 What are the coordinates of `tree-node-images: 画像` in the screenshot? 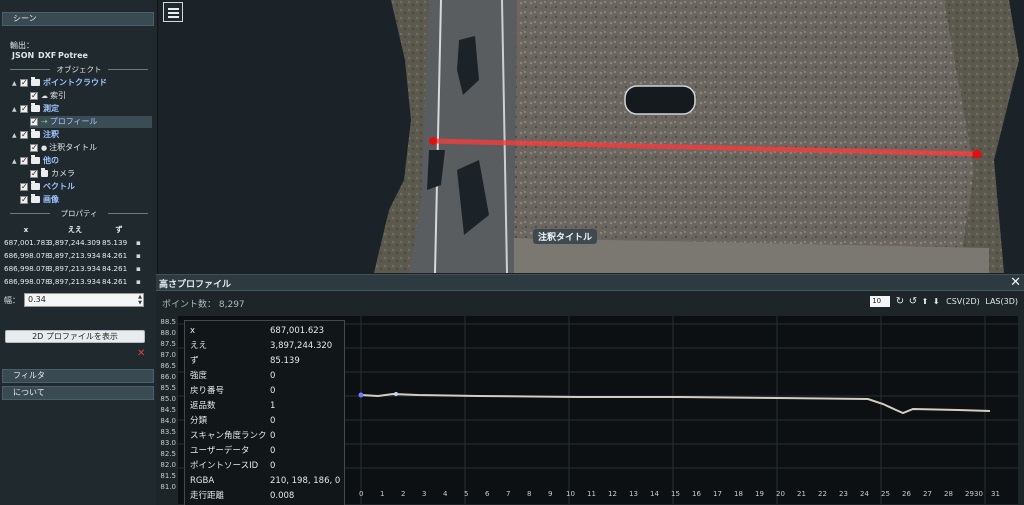 It's located at (39, 200).